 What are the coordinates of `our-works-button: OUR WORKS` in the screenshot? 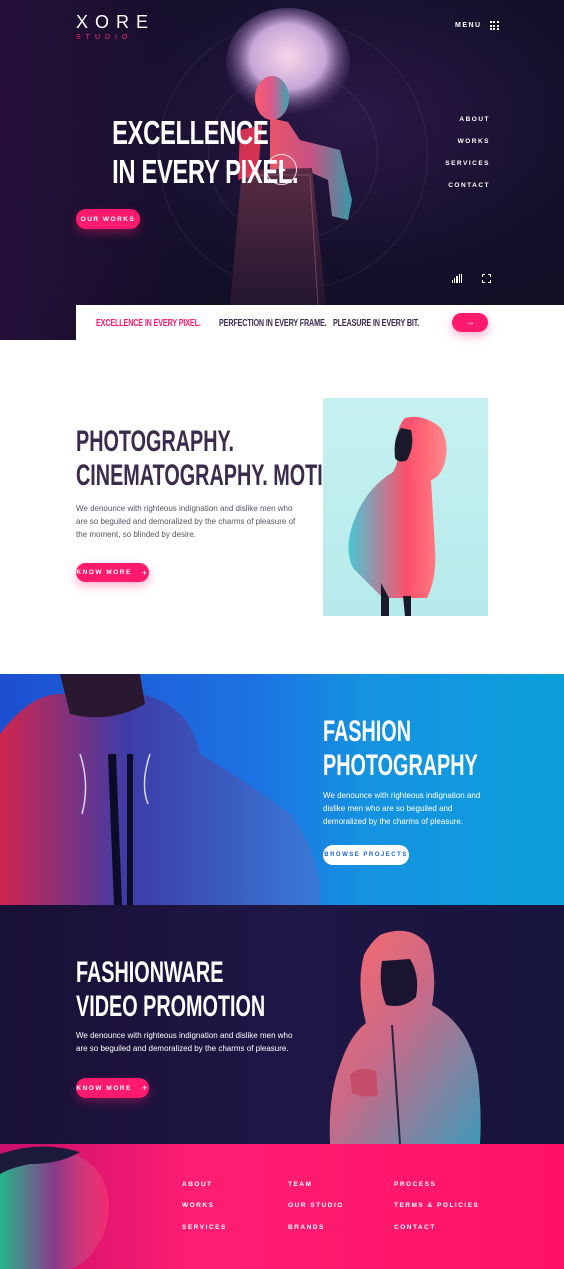 It's located at (108, 219).